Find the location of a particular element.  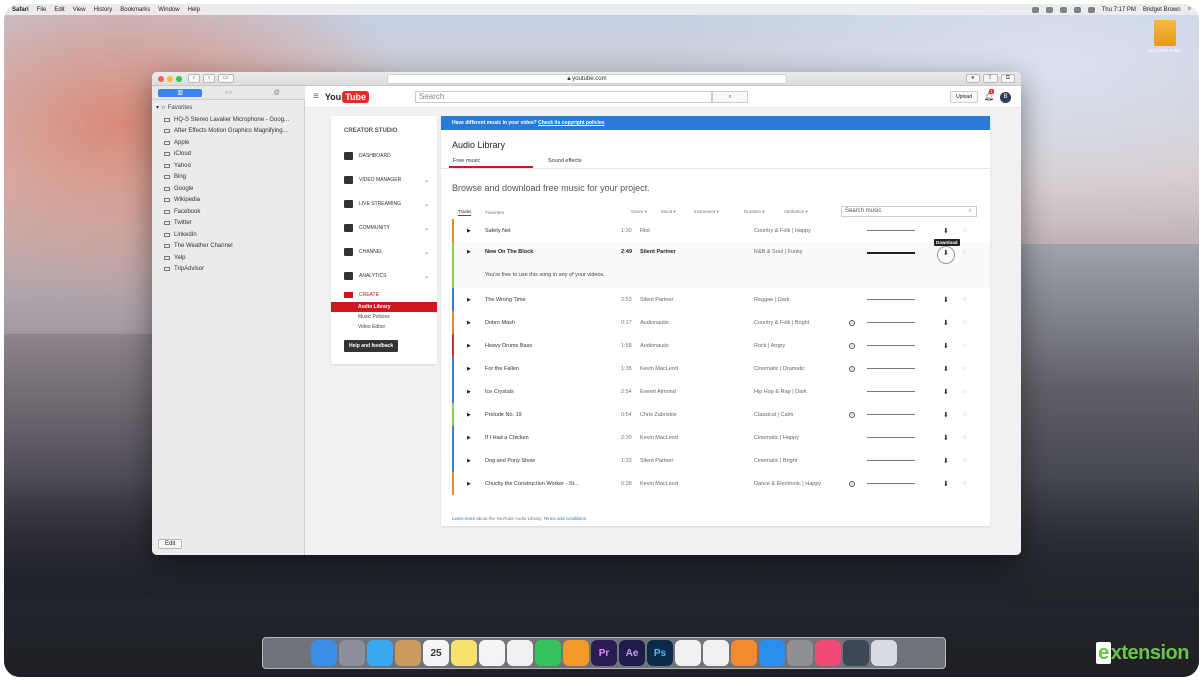

finder-icon is located at coordinates (324, 653).